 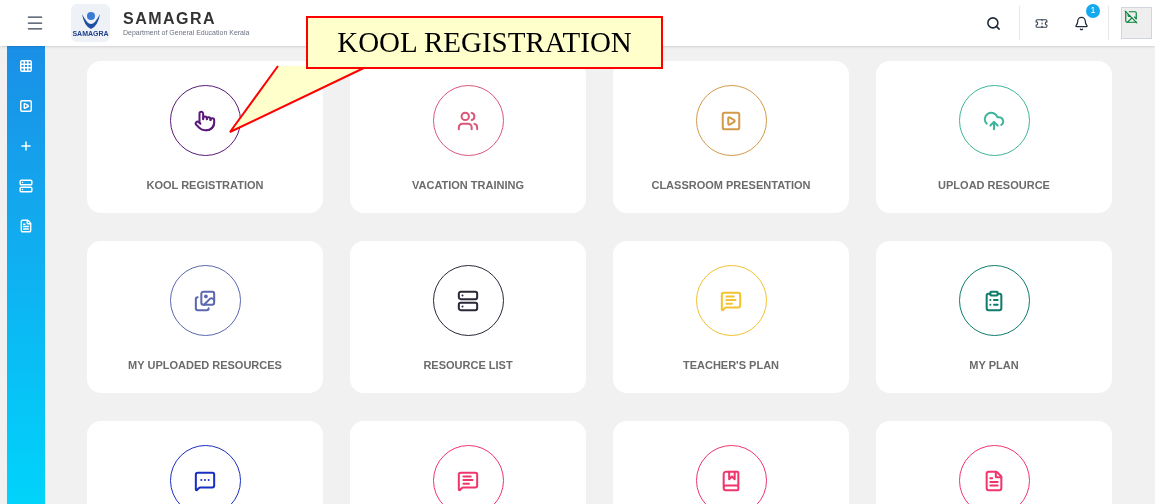 What do you see at coordinates (1081, 23) in the screenshot?
I see `notification-button` at bounding box center [1081, 23].